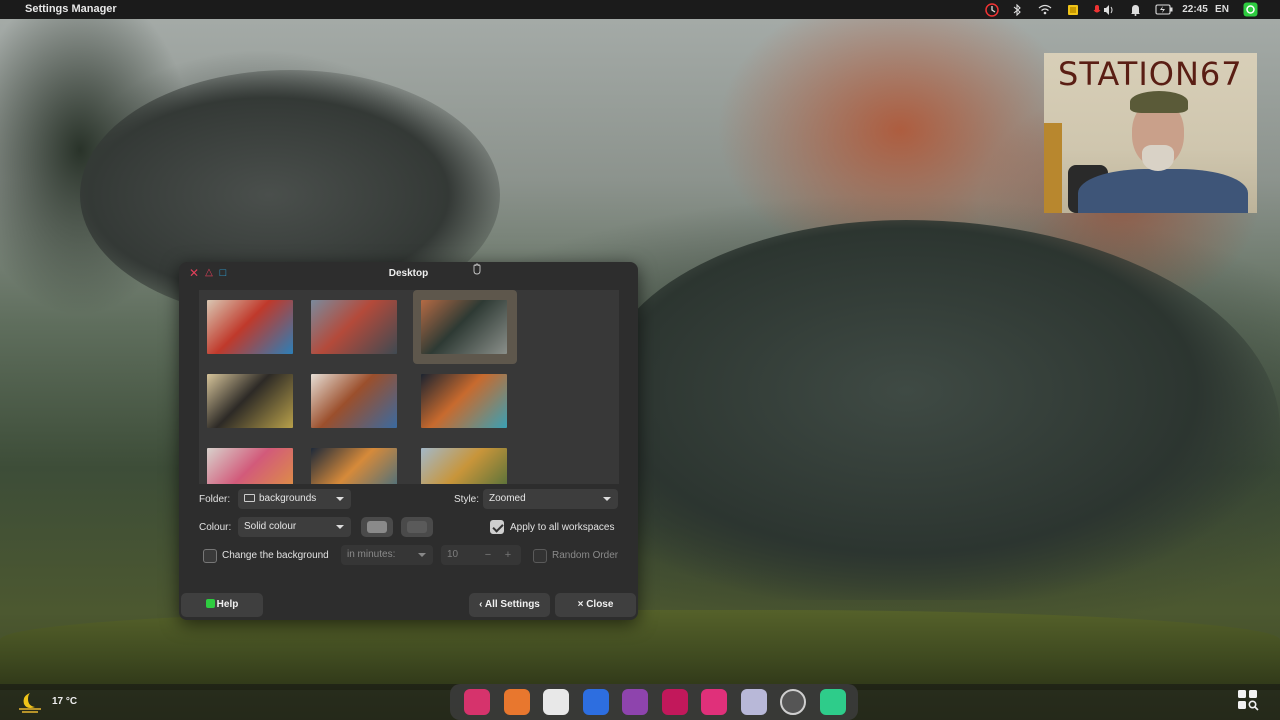 The image size is (1280, 720). I want to click on help-button: Help, so click(222, 605).